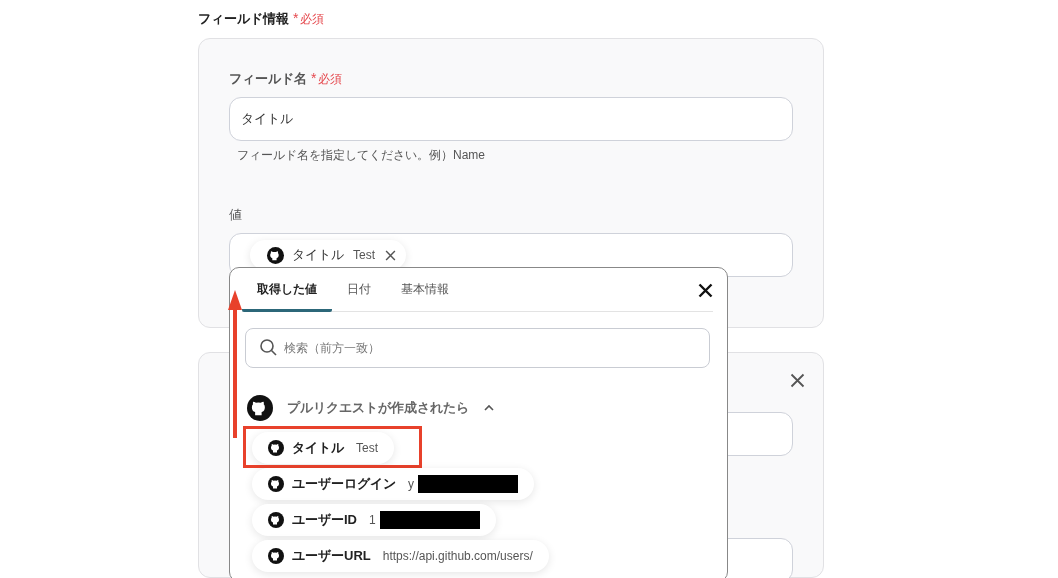  What do you see at coordinates (287, 296) in the screenshot?
I see `tab: 取得した値` at bounding box center [287, 296].